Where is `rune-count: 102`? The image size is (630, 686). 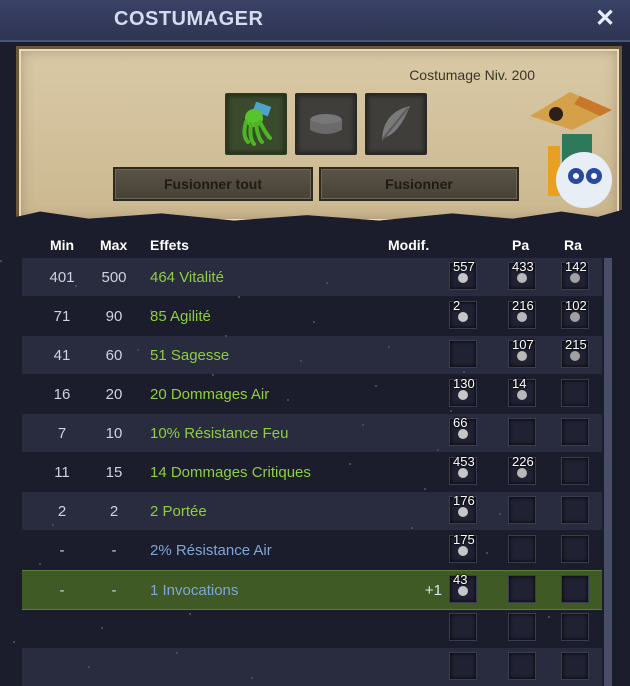
rune-count: 102 is located at coordinates (576, 305).